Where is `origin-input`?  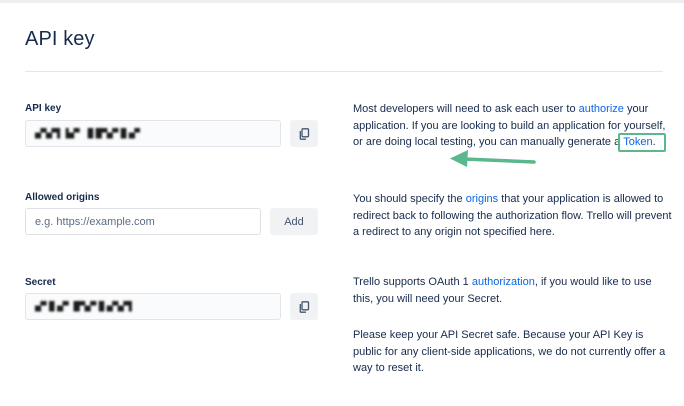 origin-input is located at coordinates (143, 221).